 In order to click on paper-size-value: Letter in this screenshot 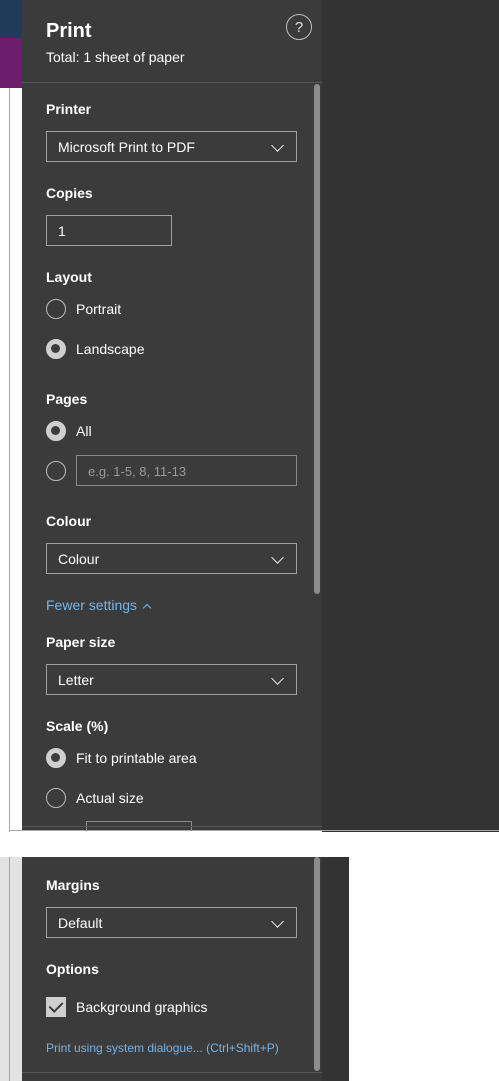, I will do `click(76, 680)`.